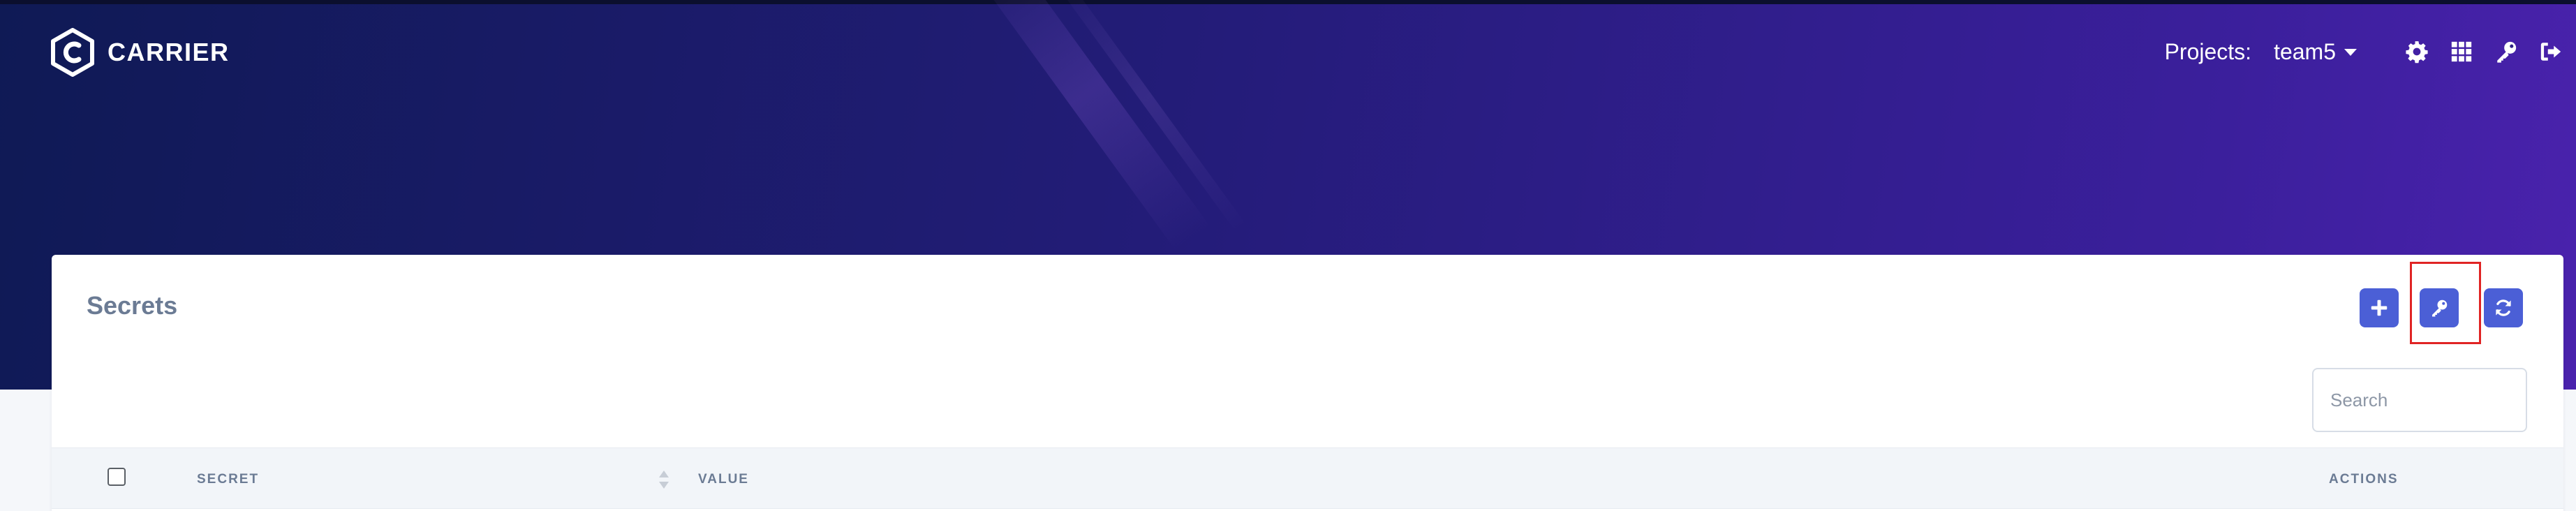  Describe the element at coordinates (2350, 52) in the screenshot. I see `caret-down-icon` at that location.